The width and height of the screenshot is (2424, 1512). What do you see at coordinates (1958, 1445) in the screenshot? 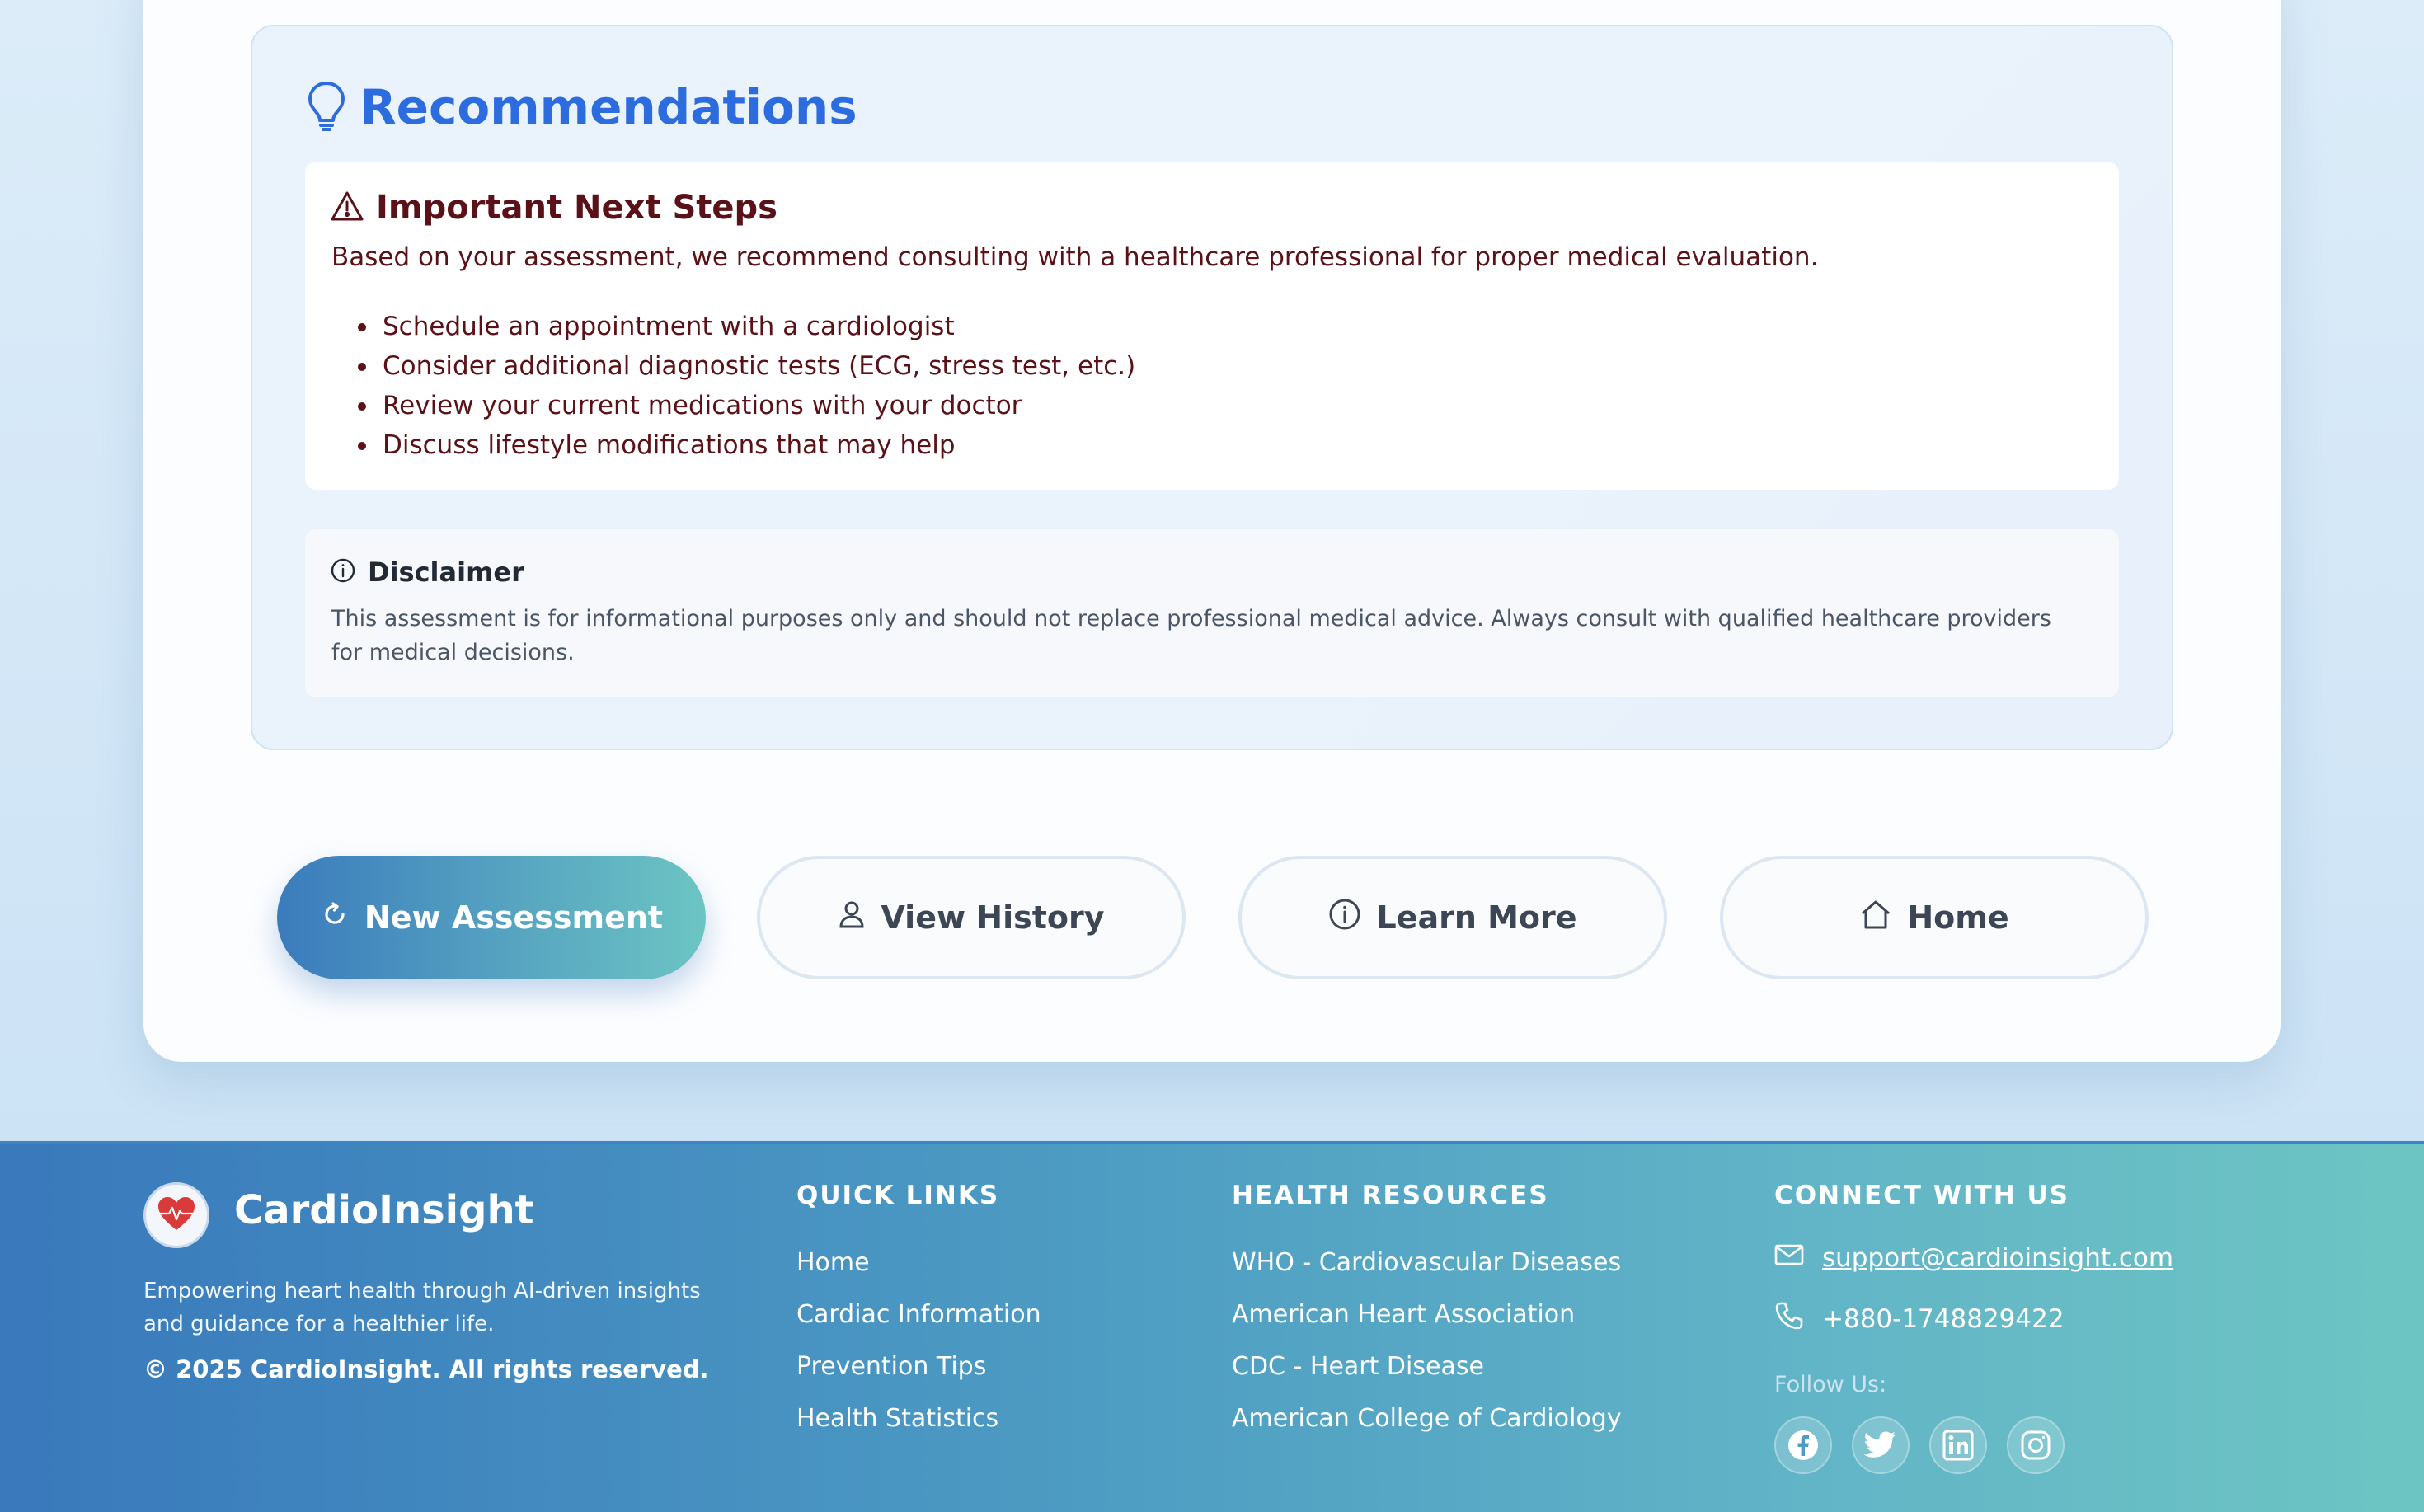
I see `linkedin-icon` at bounding box center [1958, 1445].